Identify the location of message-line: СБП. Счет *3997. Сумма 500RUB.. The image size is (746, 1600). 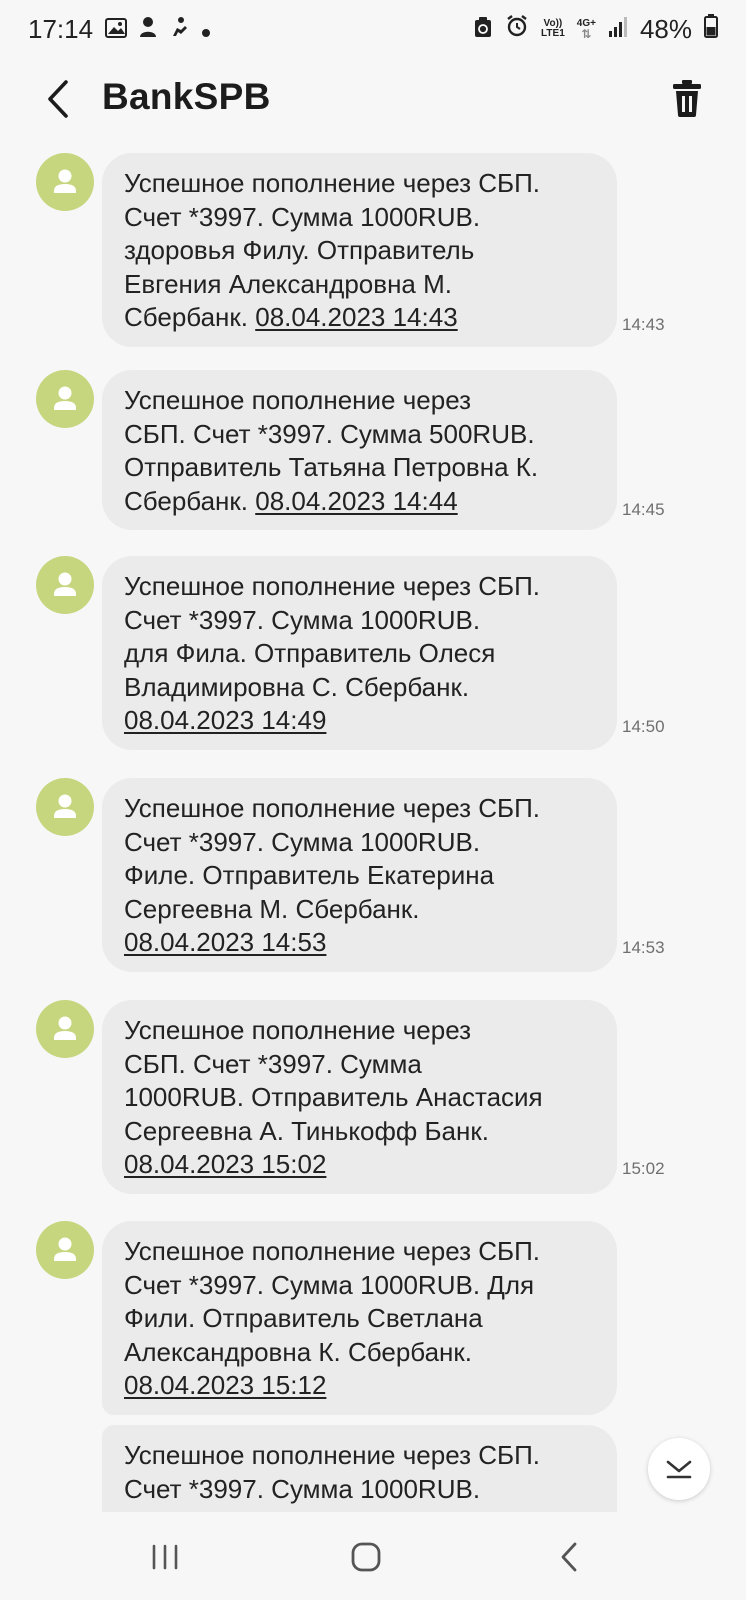
(329, 433).